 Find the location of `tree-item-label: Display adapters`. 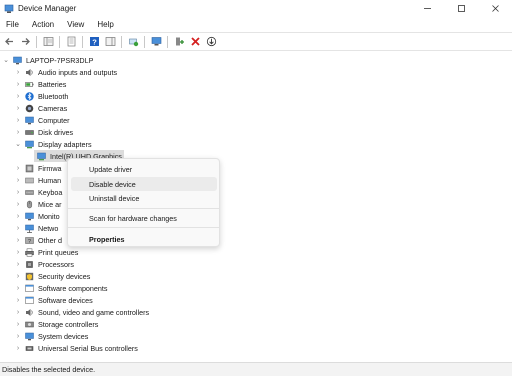

tree-item-label: Display adapters is located at coordinates (65, 144).